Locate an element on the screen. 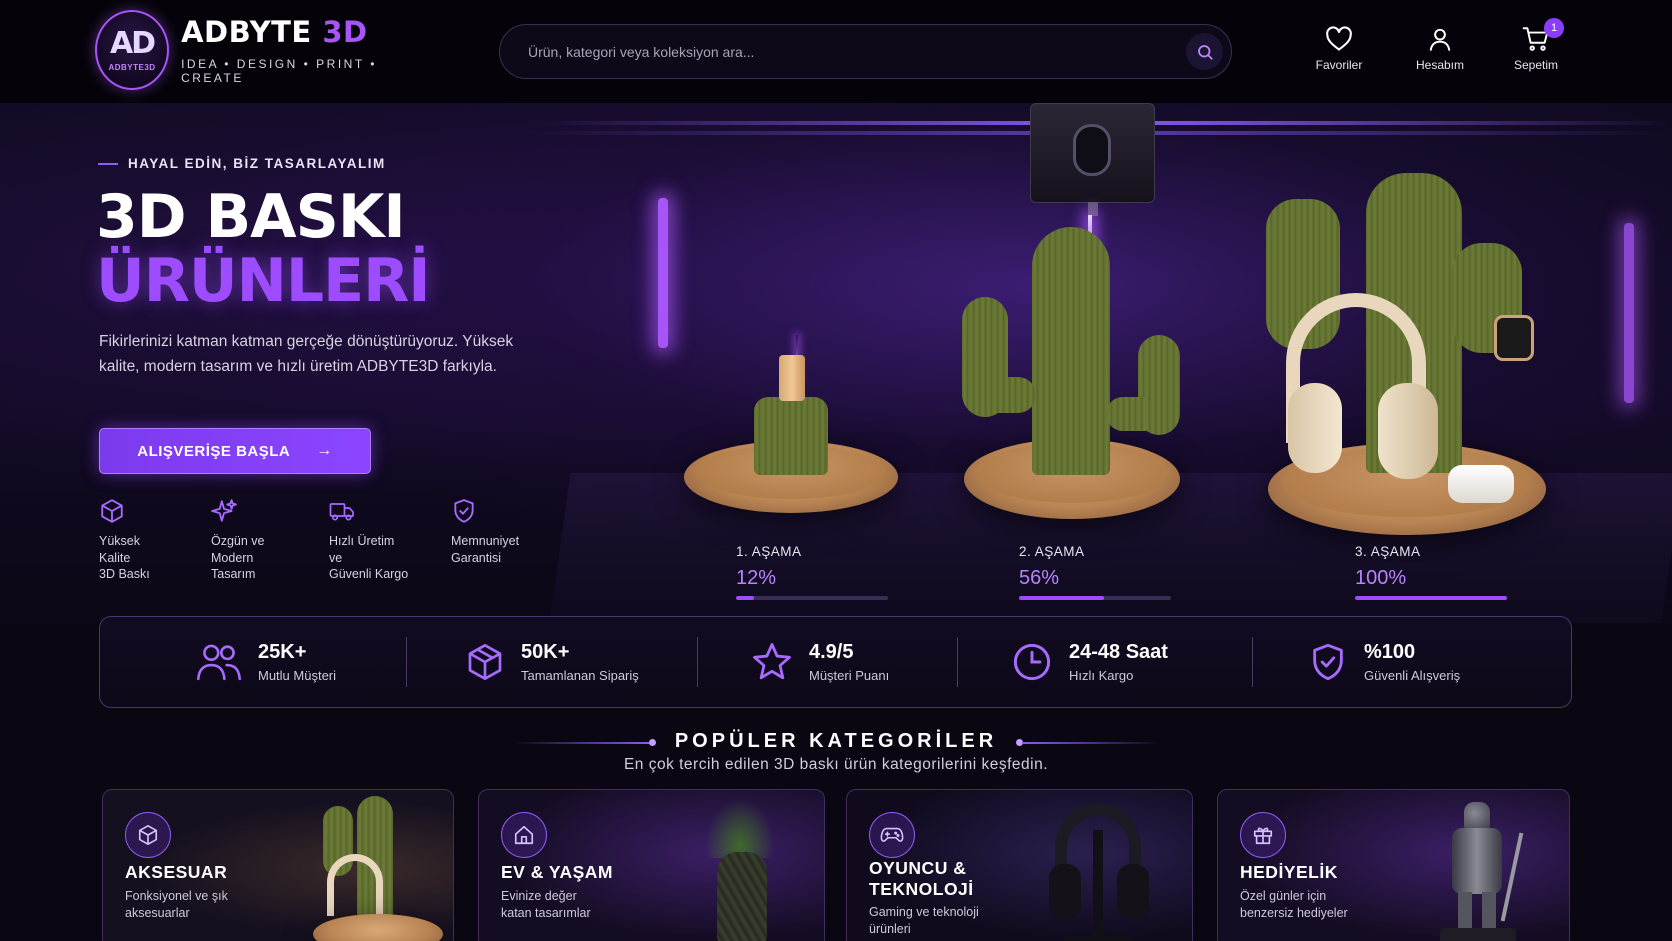 The width and height of the screenshot is (1672, 941). feature-shipping: Hızlı Üretim ve Güvenli Kargo is located at coordinates (384, 540).